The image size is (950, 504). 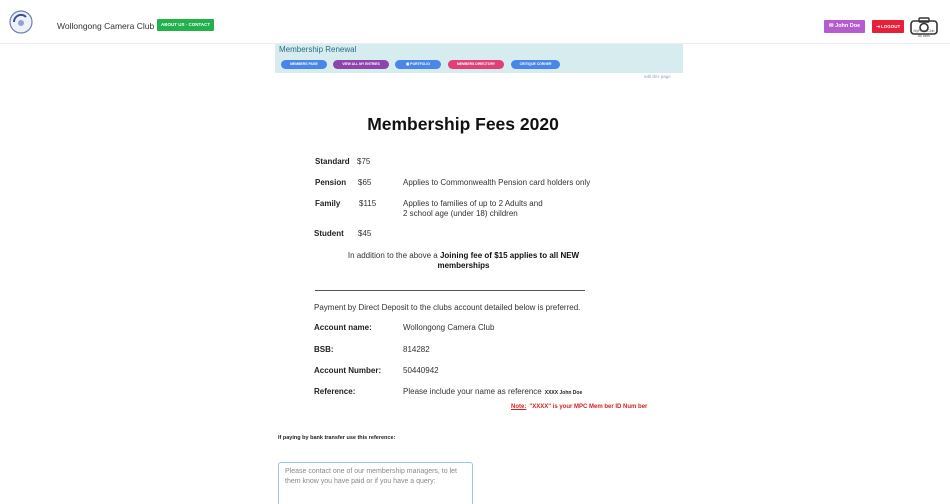 I want to click on account-number-label: Account Number:, so click(x=348, y=370).